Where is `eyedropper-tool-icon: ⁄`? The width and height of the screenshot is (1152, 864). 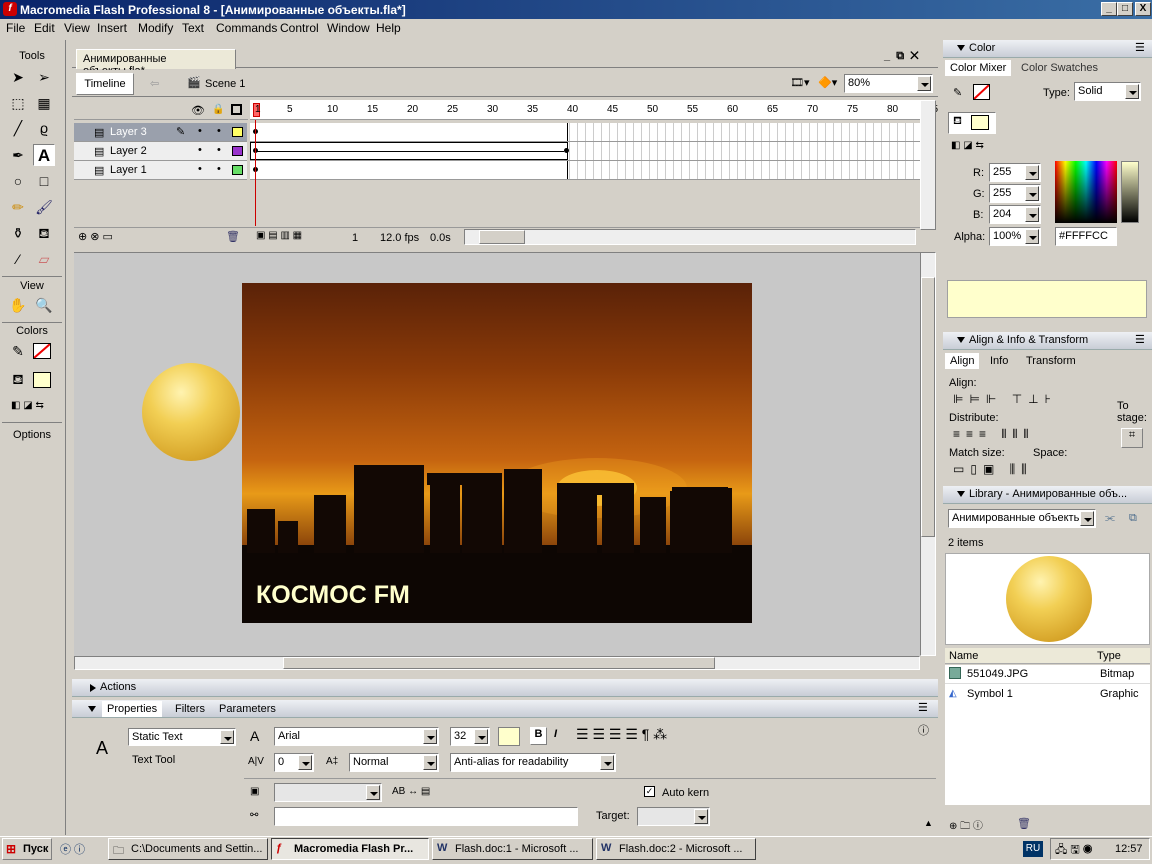
eyedropper-tool-icon: ⁄ is located at coordinates (18, 259).